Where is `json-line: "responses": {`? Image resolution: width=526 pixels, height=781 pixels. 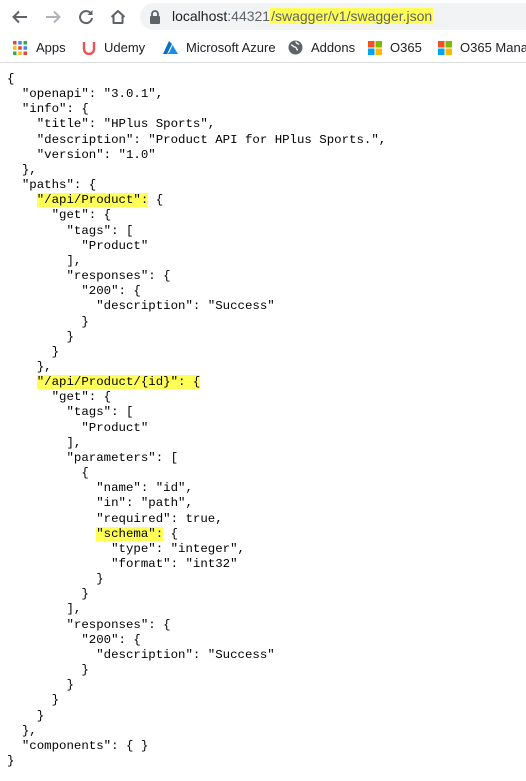
json-line: "responses": { is located at coordinates (89, 625).